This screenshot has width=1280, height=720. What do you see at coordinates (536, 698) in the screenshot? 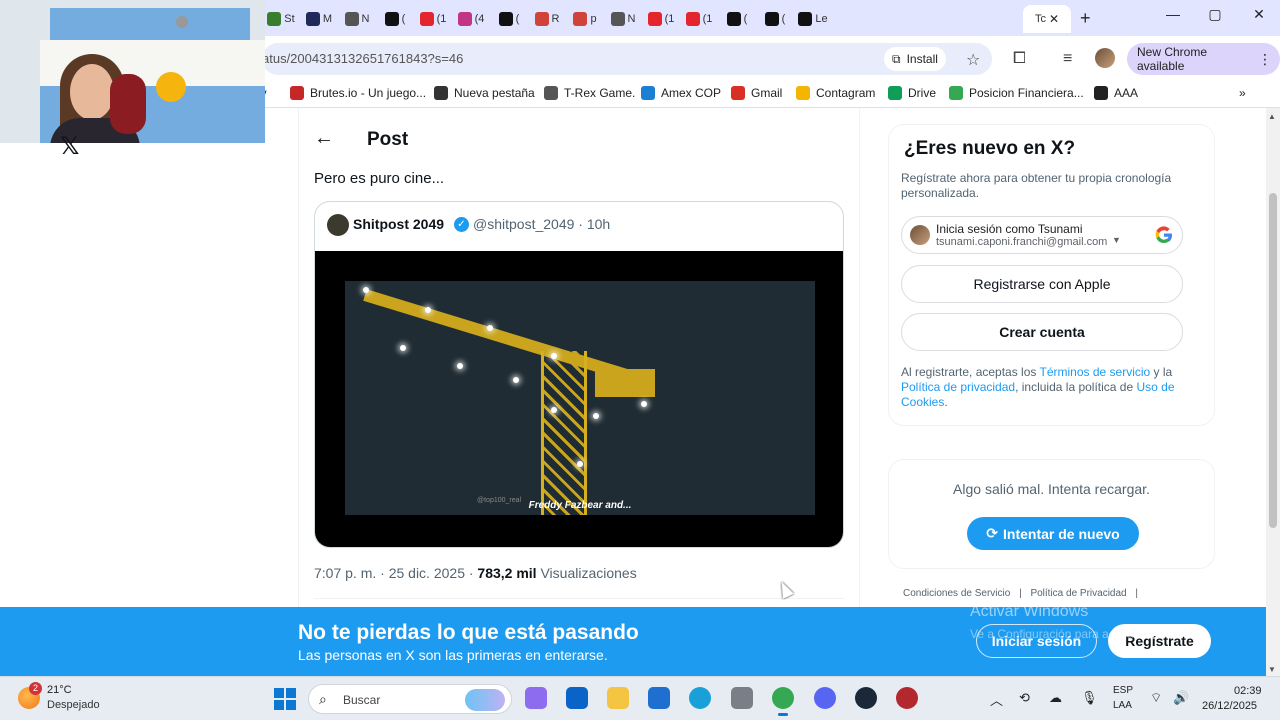
I see `copilot-app-icon` at bounding box center [536, 698].